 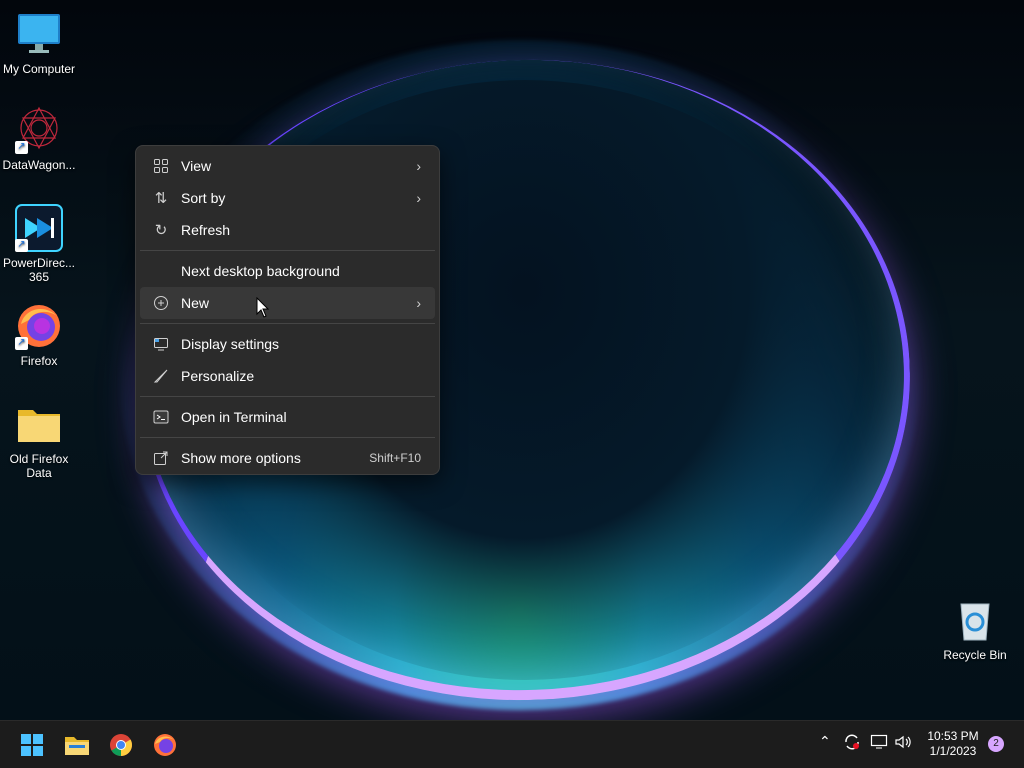 I want to click on display-icon, so click(x=161, y=344).